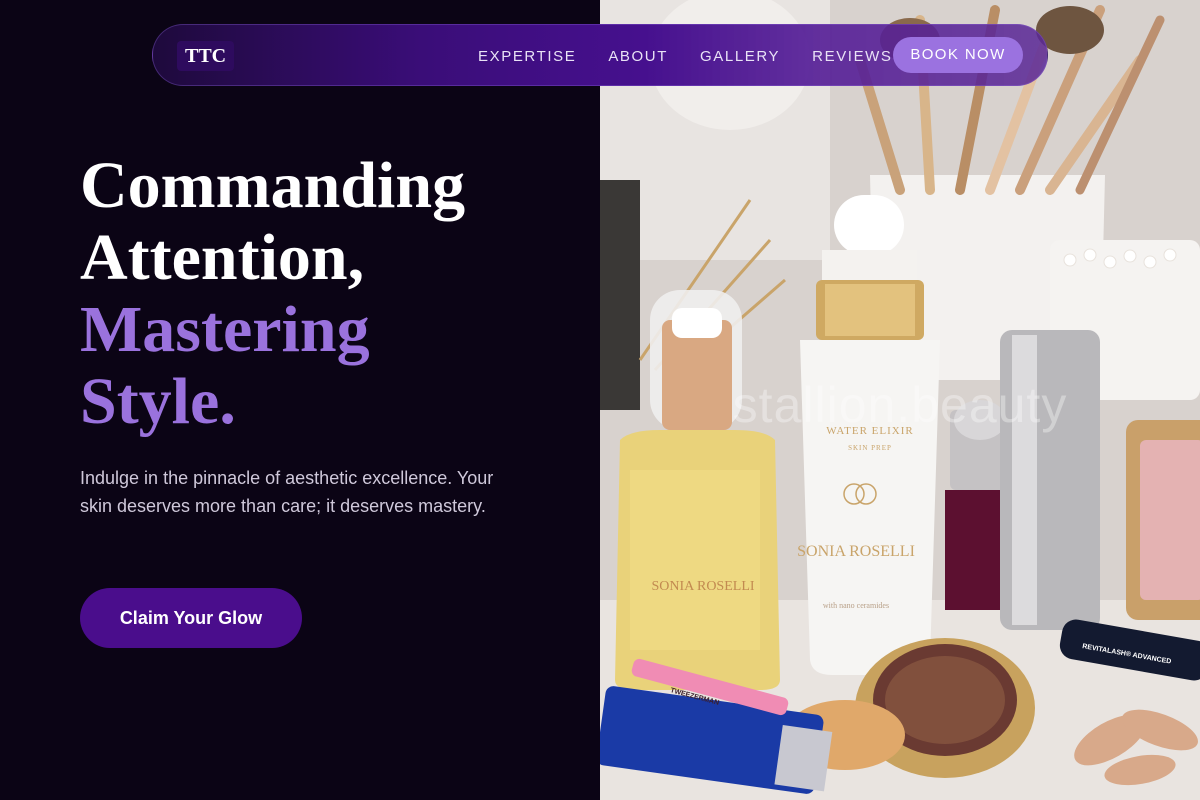 This screenshot has width=1200, height=800. What do you see at coordinates (740, 56) in the screenshot?
I see `nav-link-gallery: GALLERY` at bounding box center [740, 56].